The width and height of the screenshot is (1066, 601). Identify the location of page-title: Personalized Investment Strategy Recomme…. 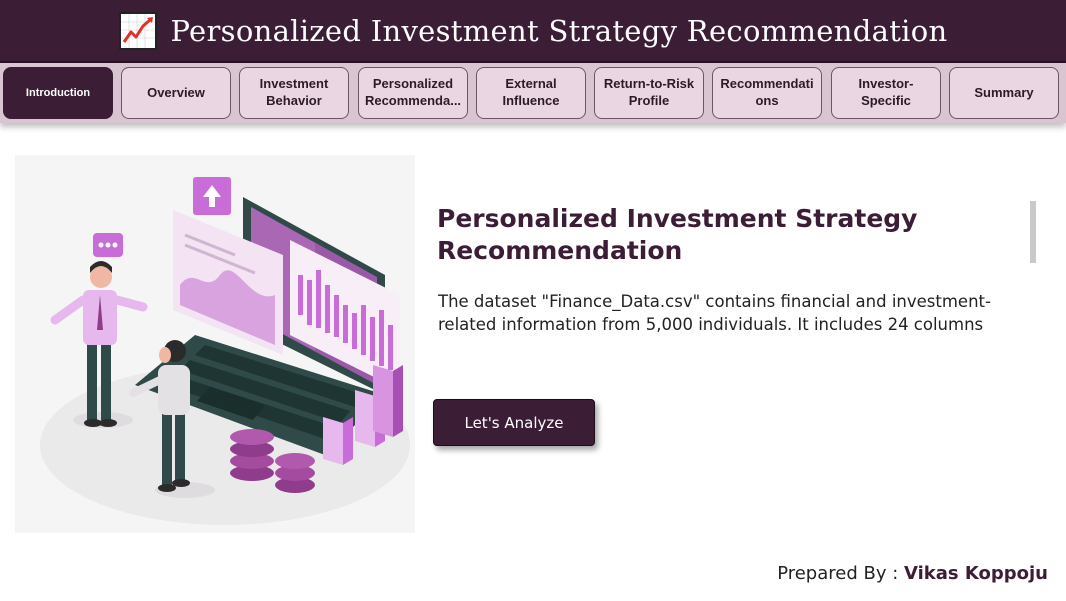
(559, 30).